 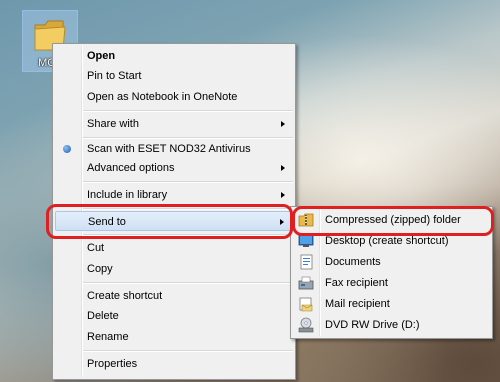 What do you see at coordinates (174, 316) in the screenshot?
I see `menu-item-delete: Delete` at bounding box center [174, 316].